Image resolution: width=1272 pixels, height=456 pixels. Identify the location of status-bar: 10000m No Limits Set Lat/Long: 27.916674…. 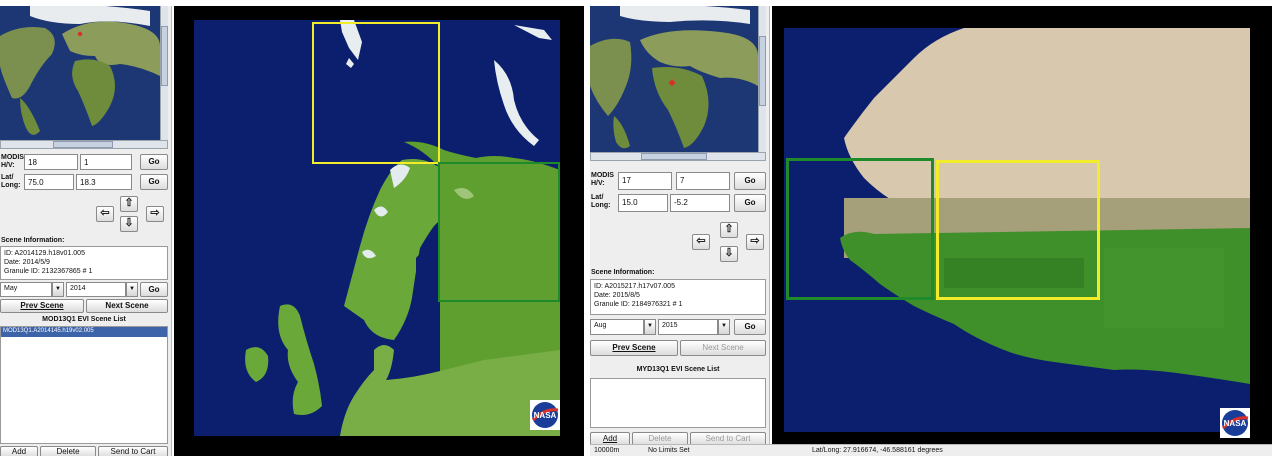
(931, 450).